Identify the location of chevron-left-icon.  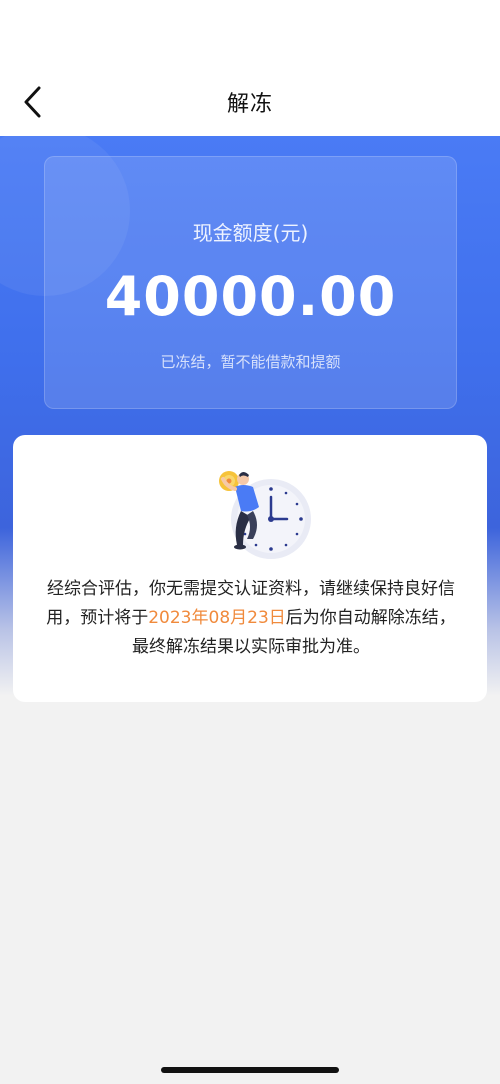
(32, 102).